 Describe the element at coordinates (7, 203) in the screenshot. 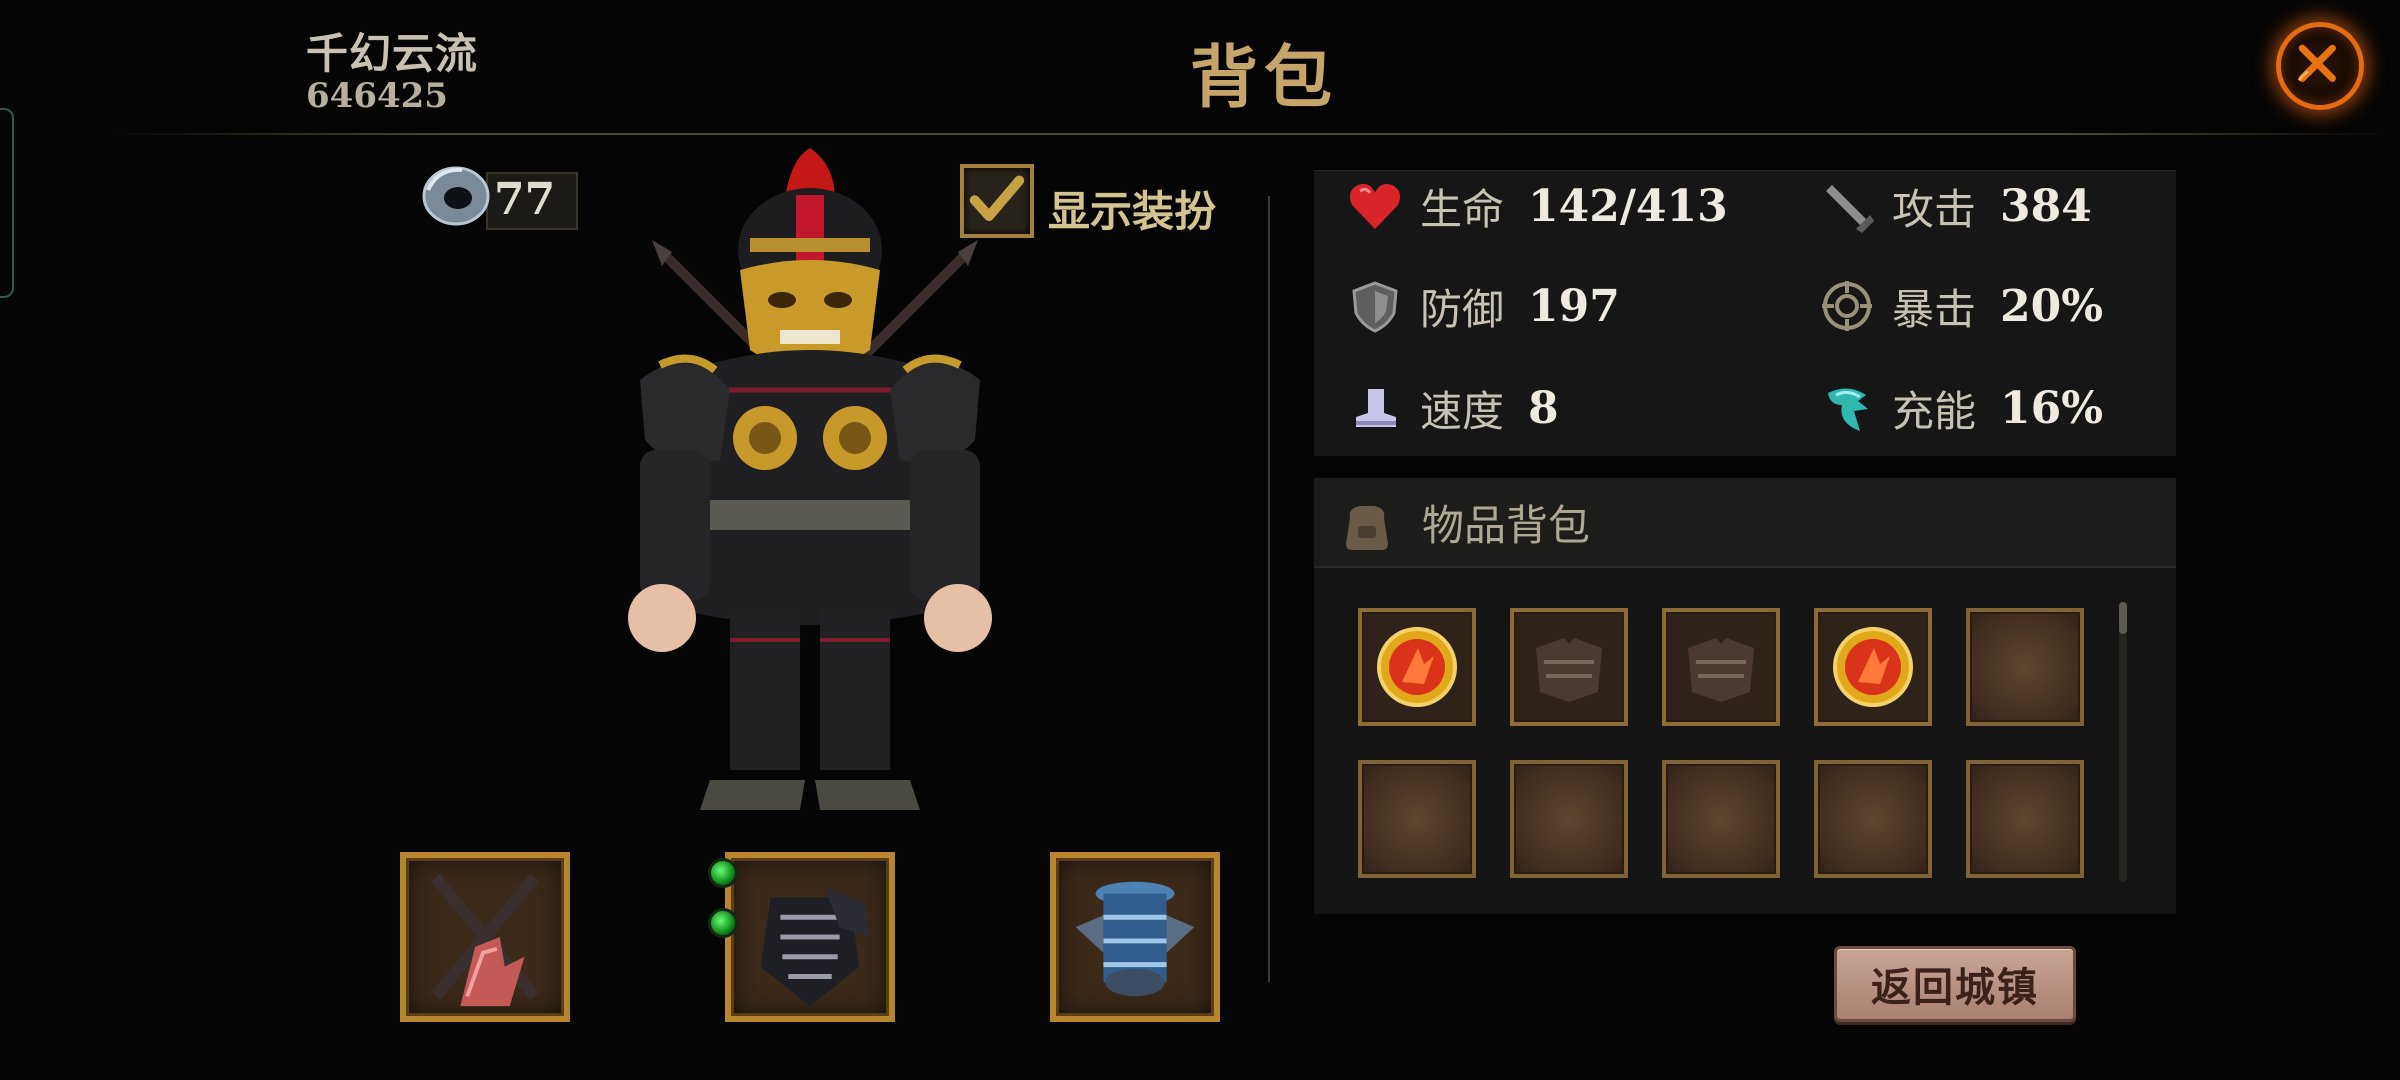

I see `side-drawer-tab` at that location.